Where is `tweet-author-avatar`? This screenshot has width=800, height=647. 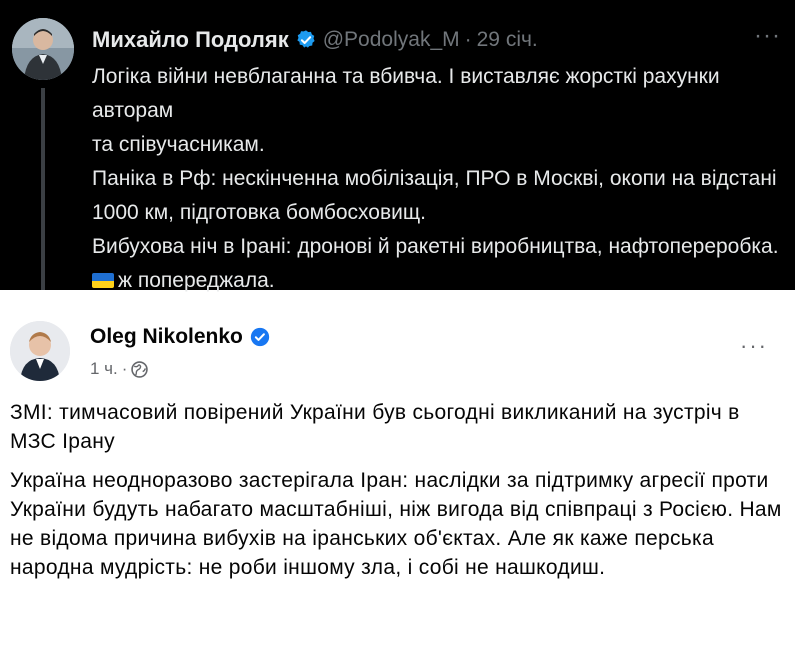
tweet-author-avatar is located at coordinates (43, 49).